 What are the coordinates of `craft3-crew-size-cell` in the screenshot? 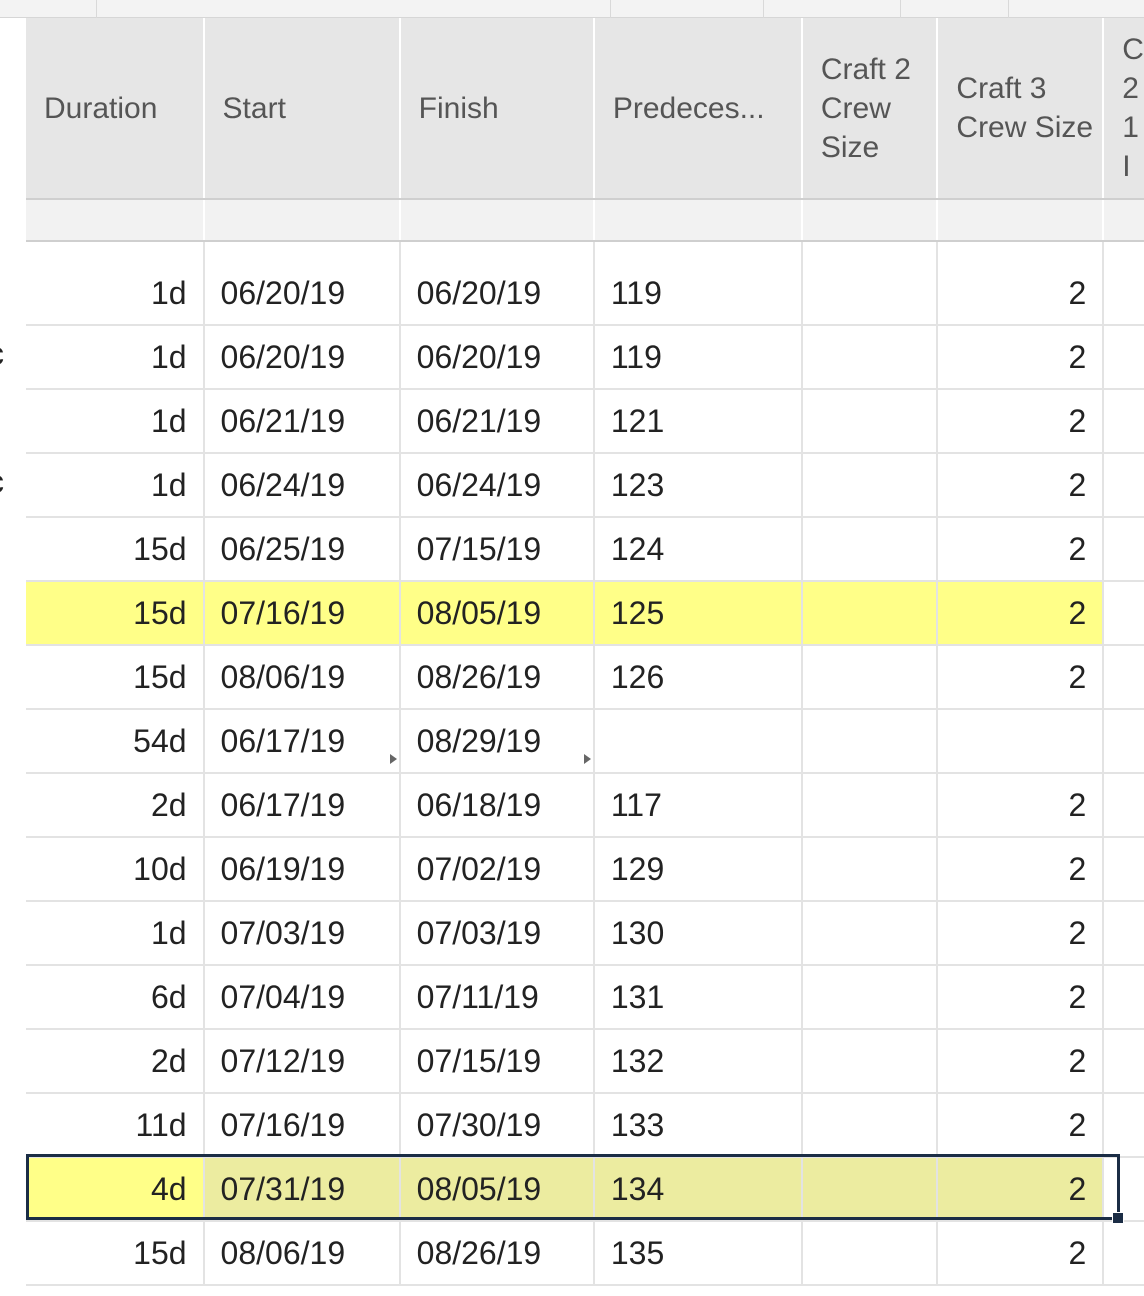 It's located at (1021, 741).